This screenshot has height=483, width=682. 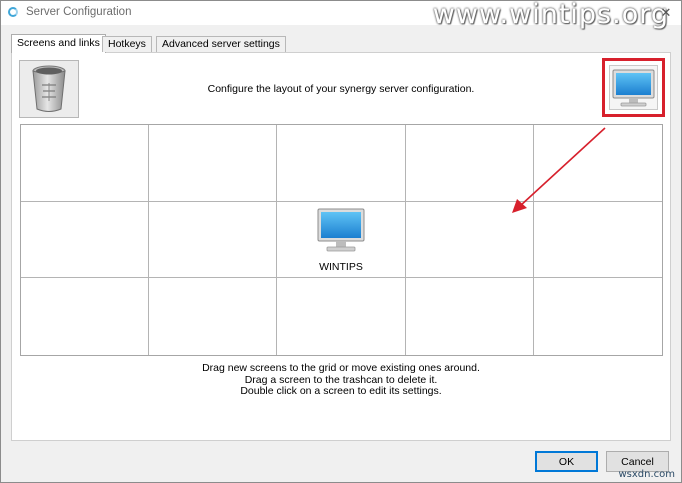 I want to click on new-screen-highlight, so click(x=633, y=87).